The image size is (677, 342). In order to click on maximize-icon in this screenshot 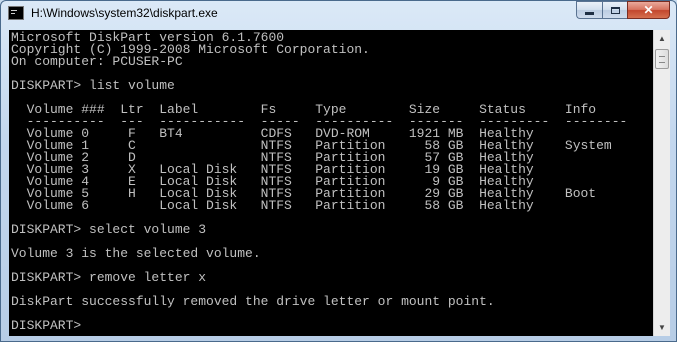, I will do `click(615, 10)`.